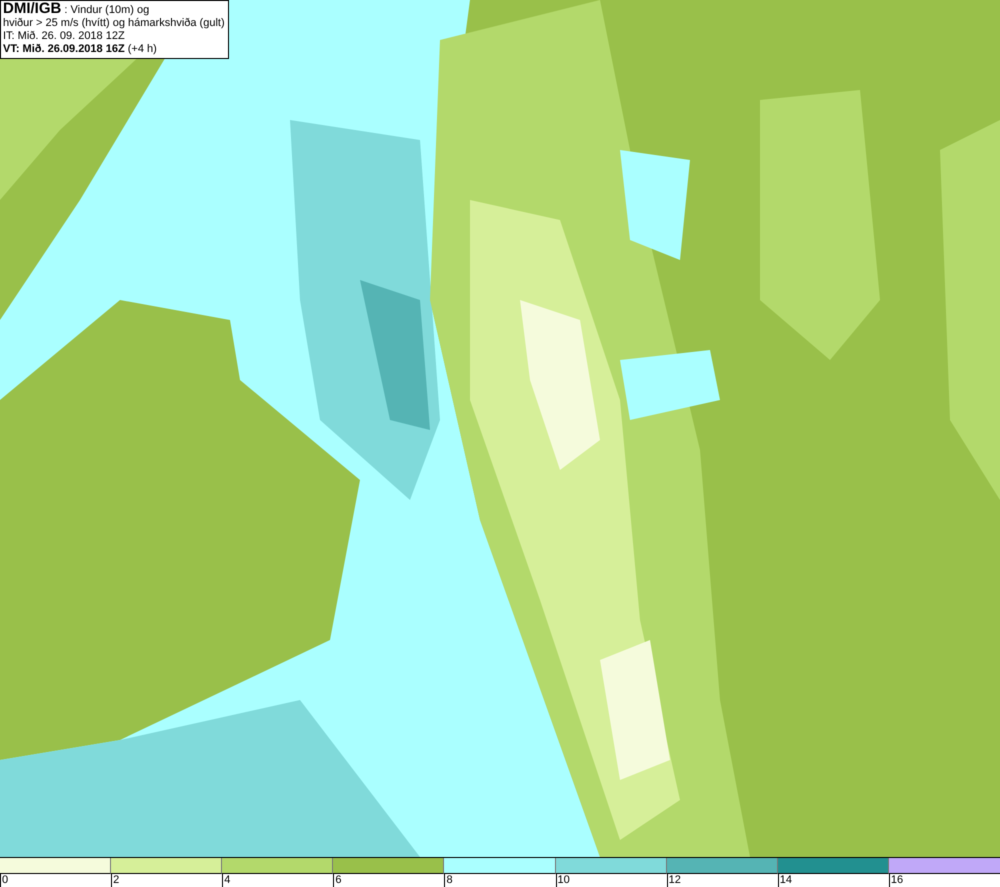 This screenshot has width=1000, height=887. Describe the element at coordinates (563, 880) in the screenshot. I see `legend-label: 10` at that location.